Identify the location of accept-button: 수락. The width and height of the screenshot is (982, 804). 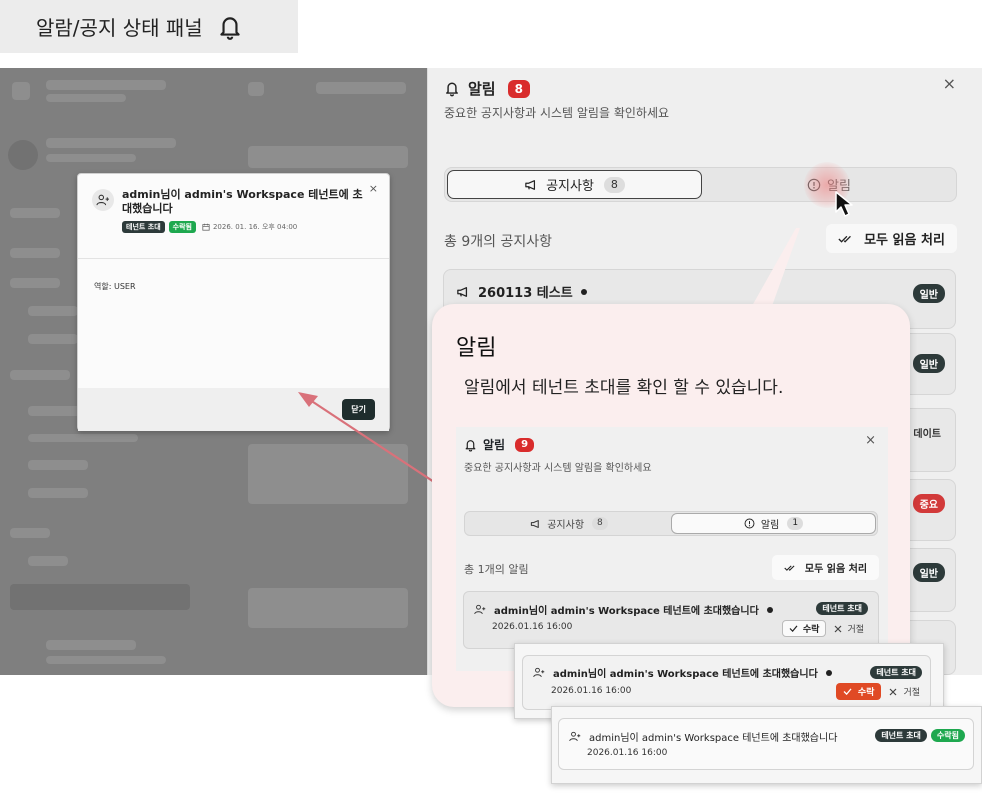
(858, 691).